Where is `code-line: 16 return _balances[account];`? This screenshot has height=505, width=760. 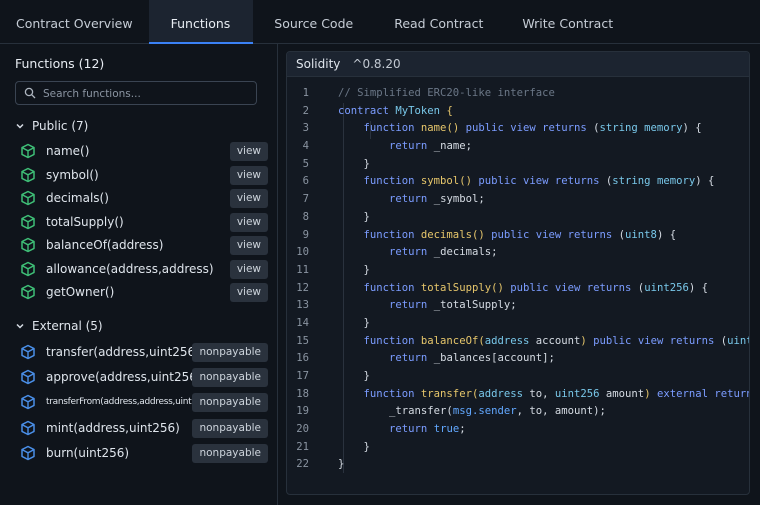 code-line: 16 return _balances[account]; is located at coordinates (518, 359).